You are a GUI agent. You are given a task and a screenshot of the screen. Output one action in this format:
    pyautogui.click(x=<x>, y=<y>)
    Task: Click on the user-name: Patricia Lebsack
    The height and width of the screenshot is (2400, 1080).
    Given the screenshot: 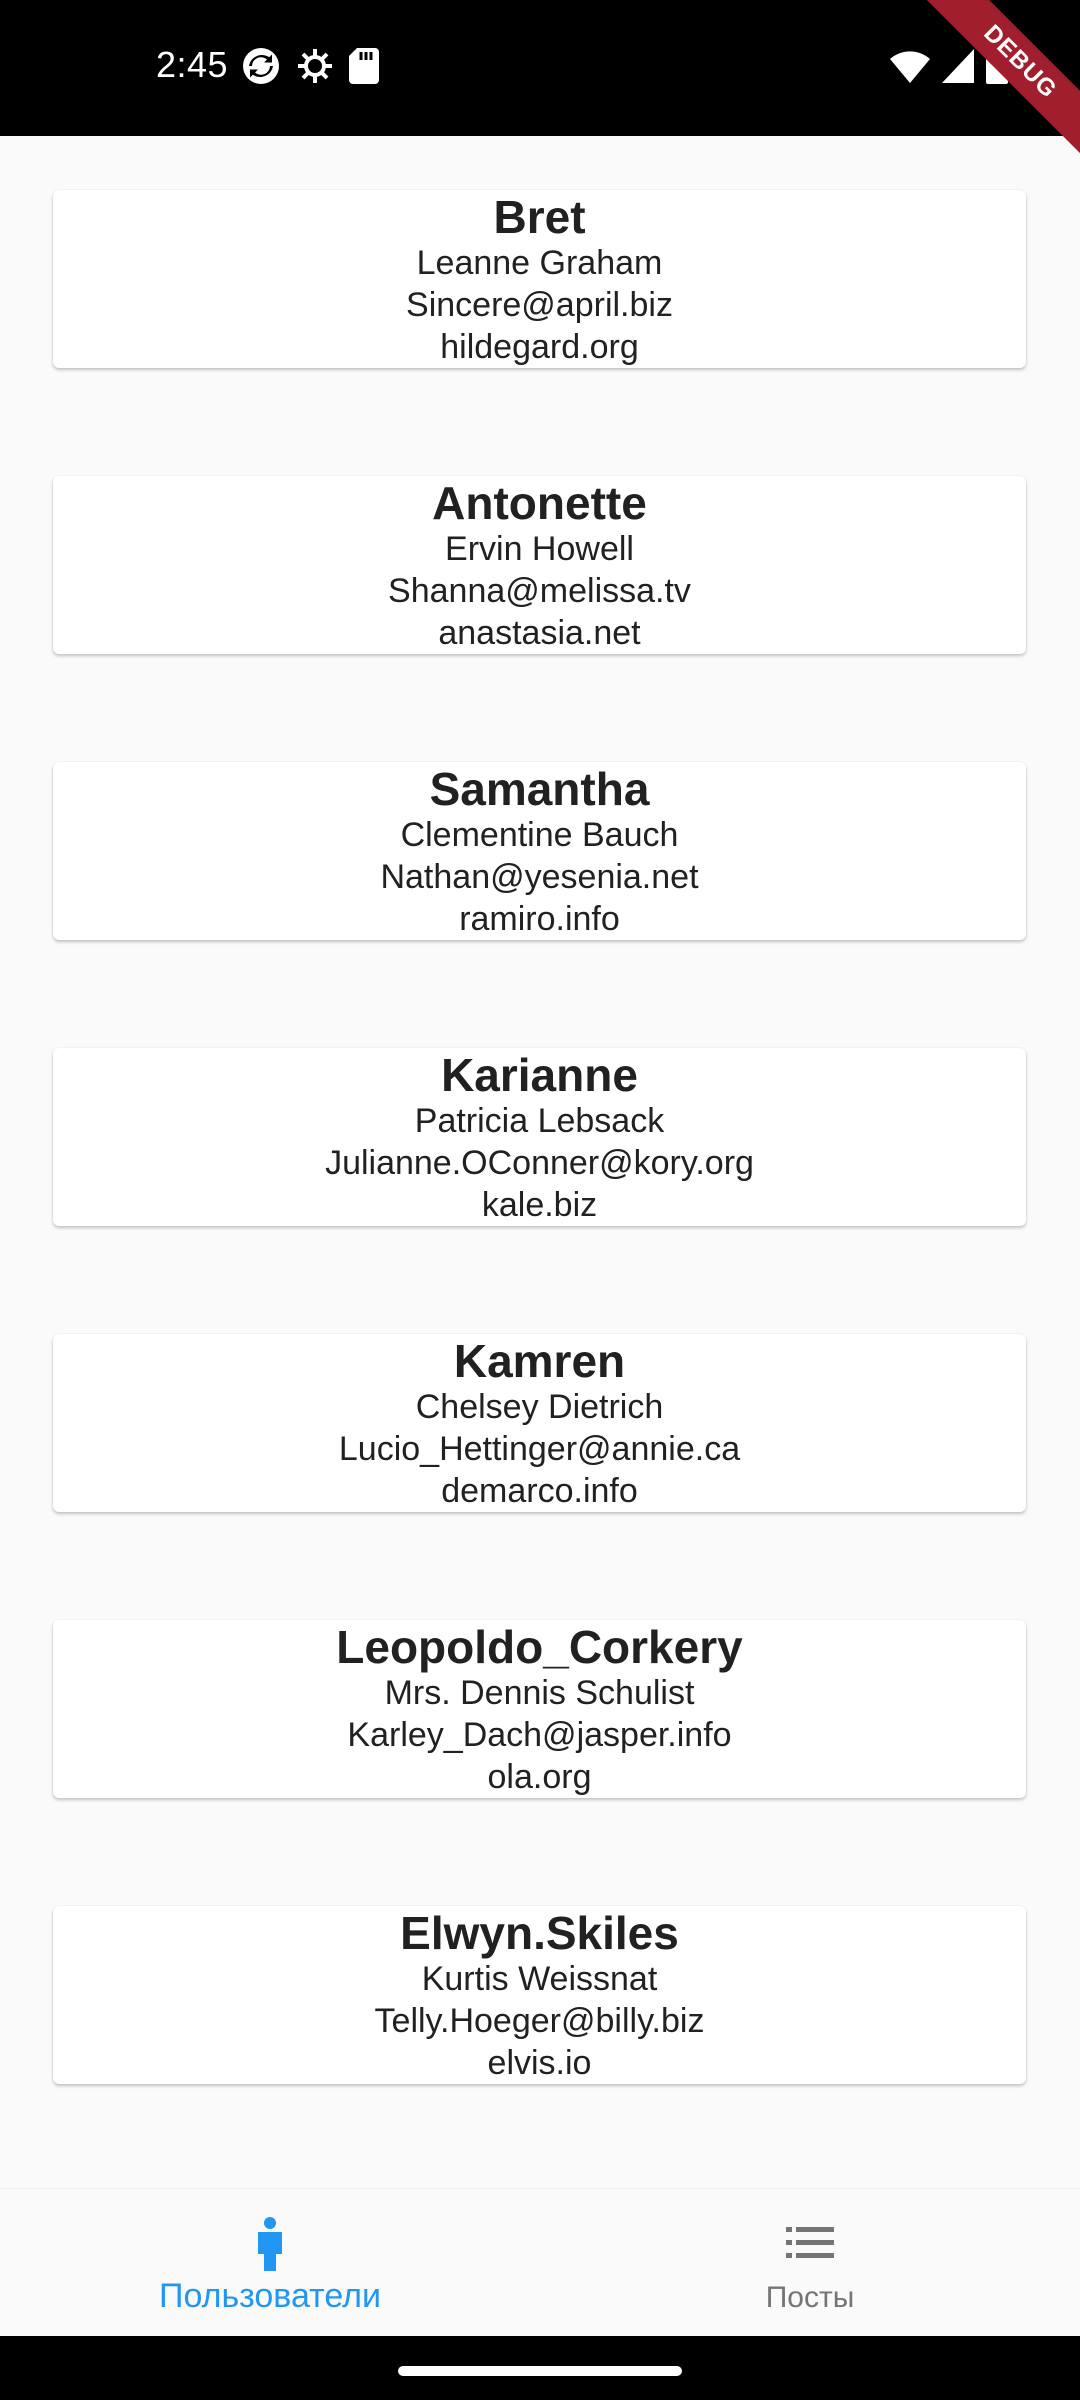 What is the action you would take?
    pyautogui.click(x=539, y=1121)
    